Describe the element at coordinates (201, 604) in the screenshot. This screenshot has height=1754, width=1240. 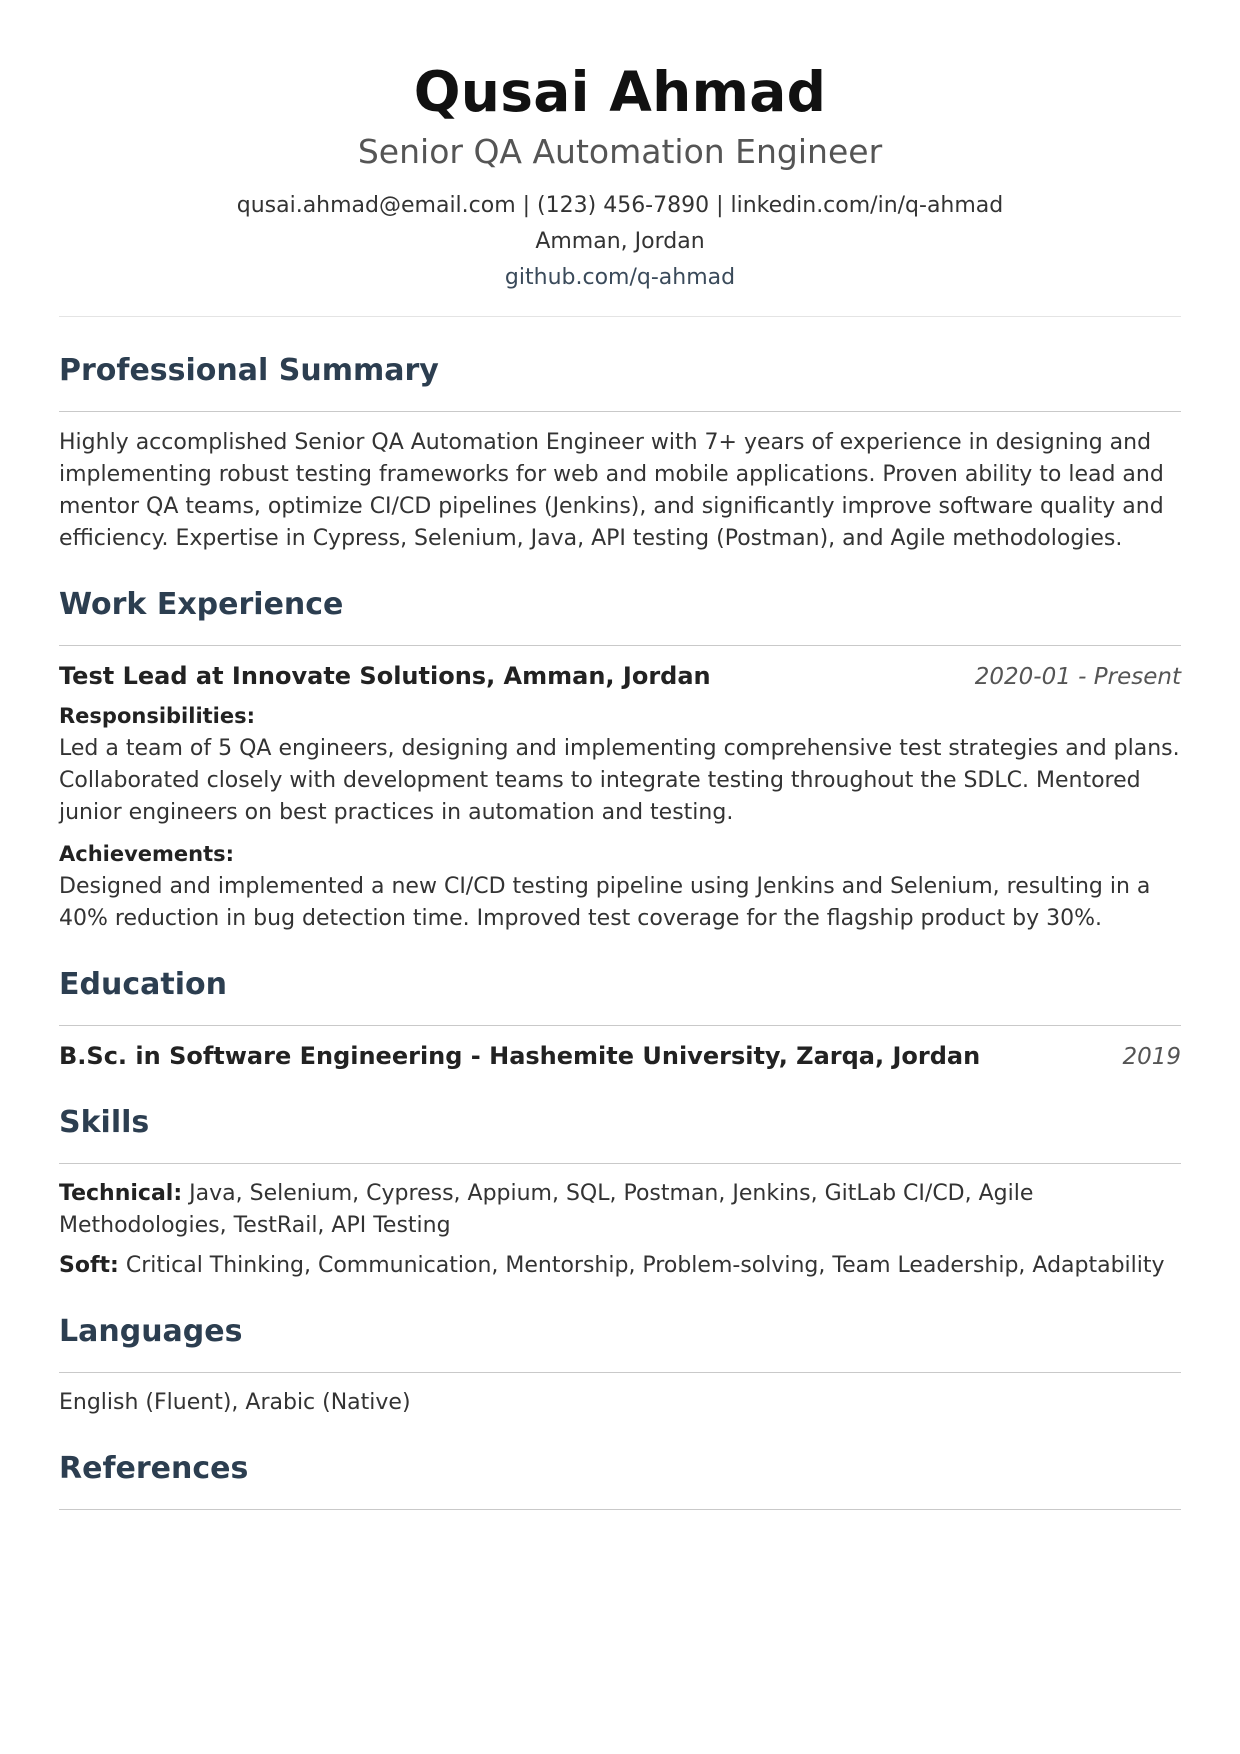
I see `section-title-experience: Work Experience` at that location.